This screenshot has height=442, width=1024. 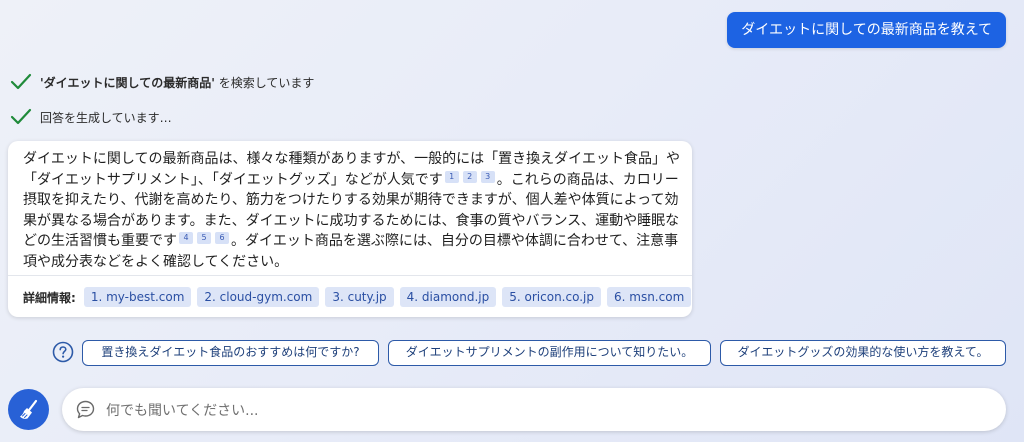 I want to click on source-link: 1. my-best.com, so click(x=137, y=297).